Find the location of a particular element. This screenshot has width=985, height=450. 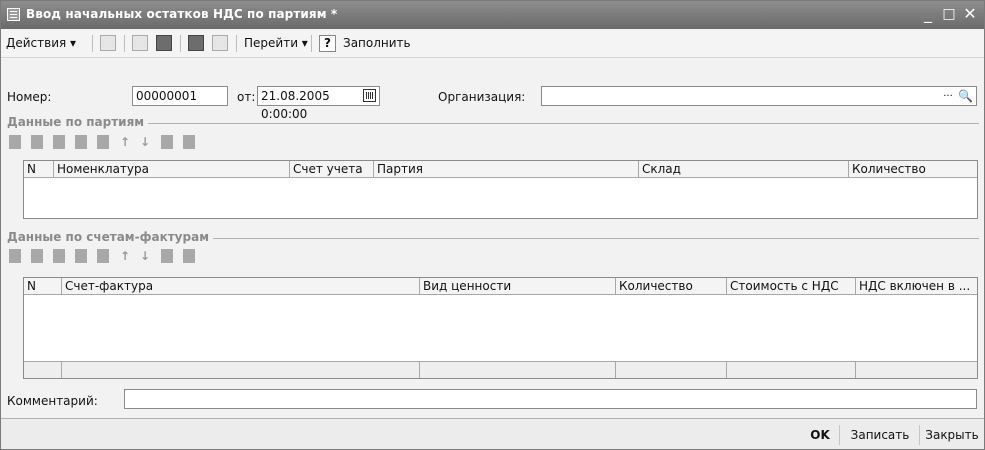

bottom-button-bar: OK Записать Закрыть is located at coordinates (492, 433).